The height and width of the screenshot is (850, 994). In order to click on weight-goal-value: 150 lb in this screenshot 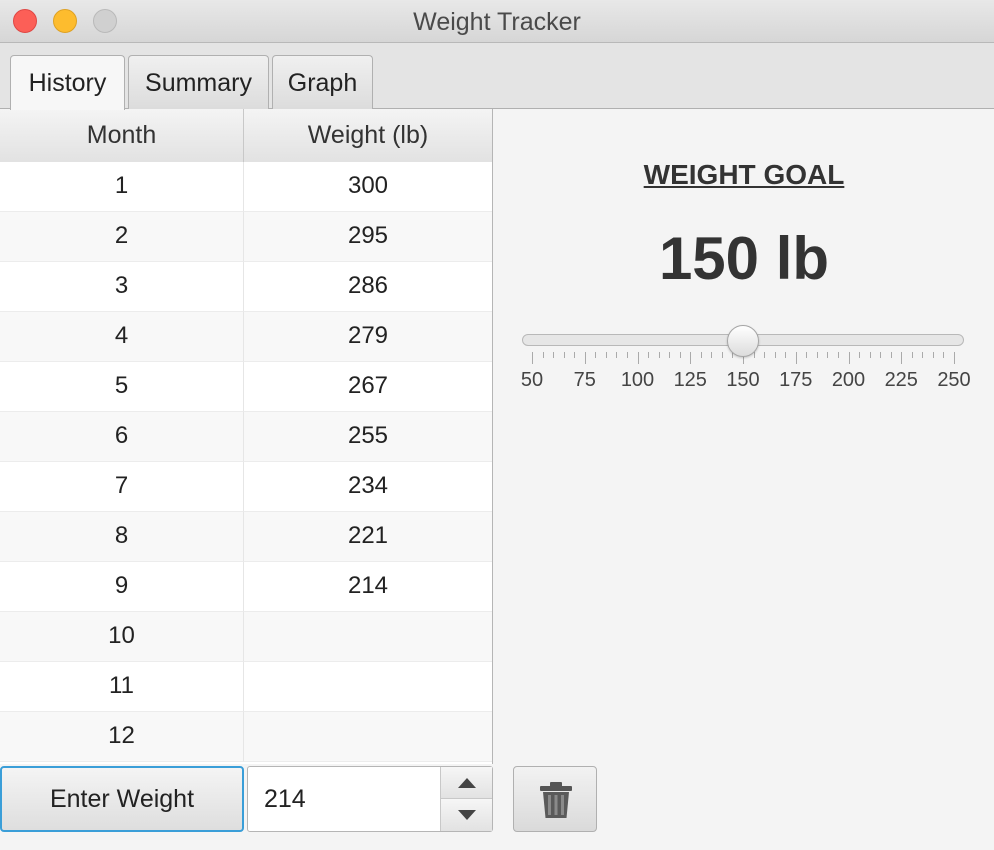, I will do `click(744, 258)`.